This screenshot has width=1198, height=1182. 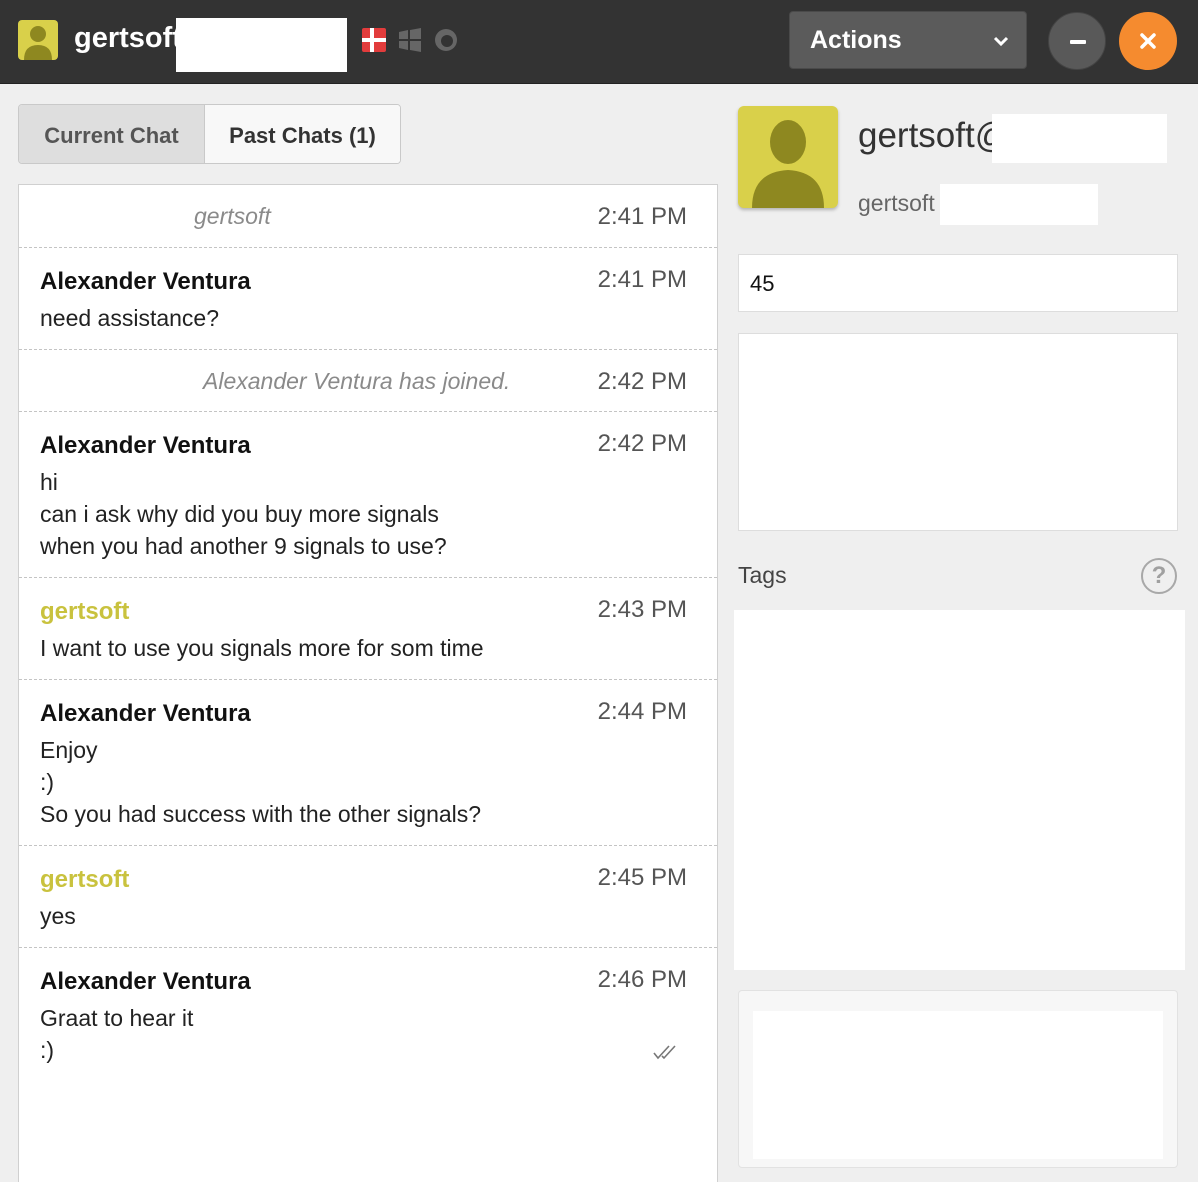 I want to click on visitor-name: gertsoft@, so click(x=934, y=135).